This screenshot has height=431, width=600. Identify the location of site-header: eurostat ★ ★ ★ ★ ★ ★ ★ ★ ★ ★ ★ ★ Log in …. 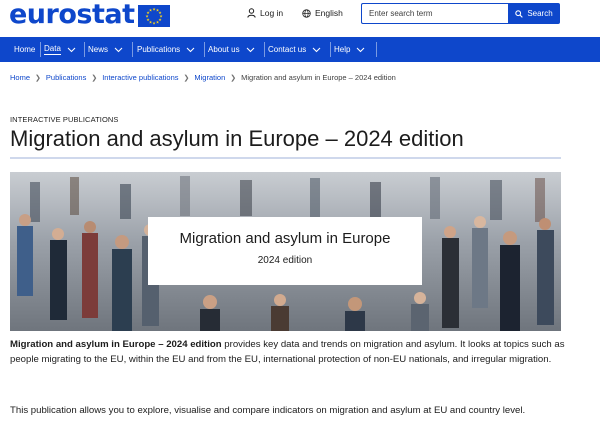
(300, 18).